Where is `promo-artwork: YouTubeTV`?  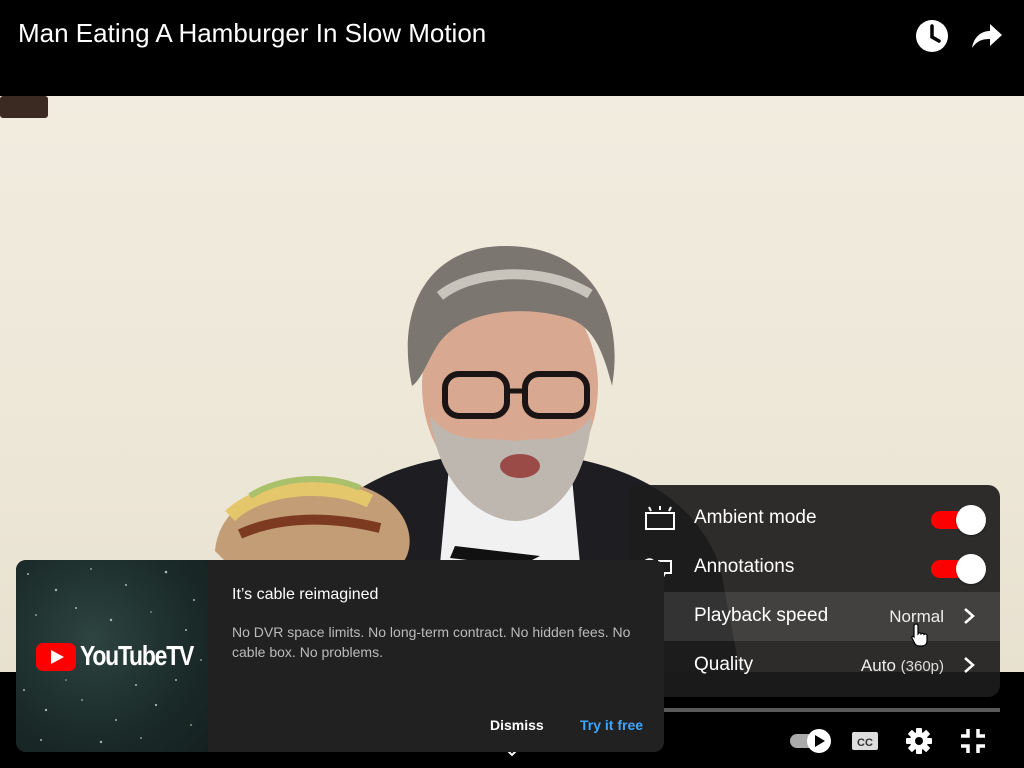
promo-artwork: YouTubeTV is located at coordinates (112, 656).